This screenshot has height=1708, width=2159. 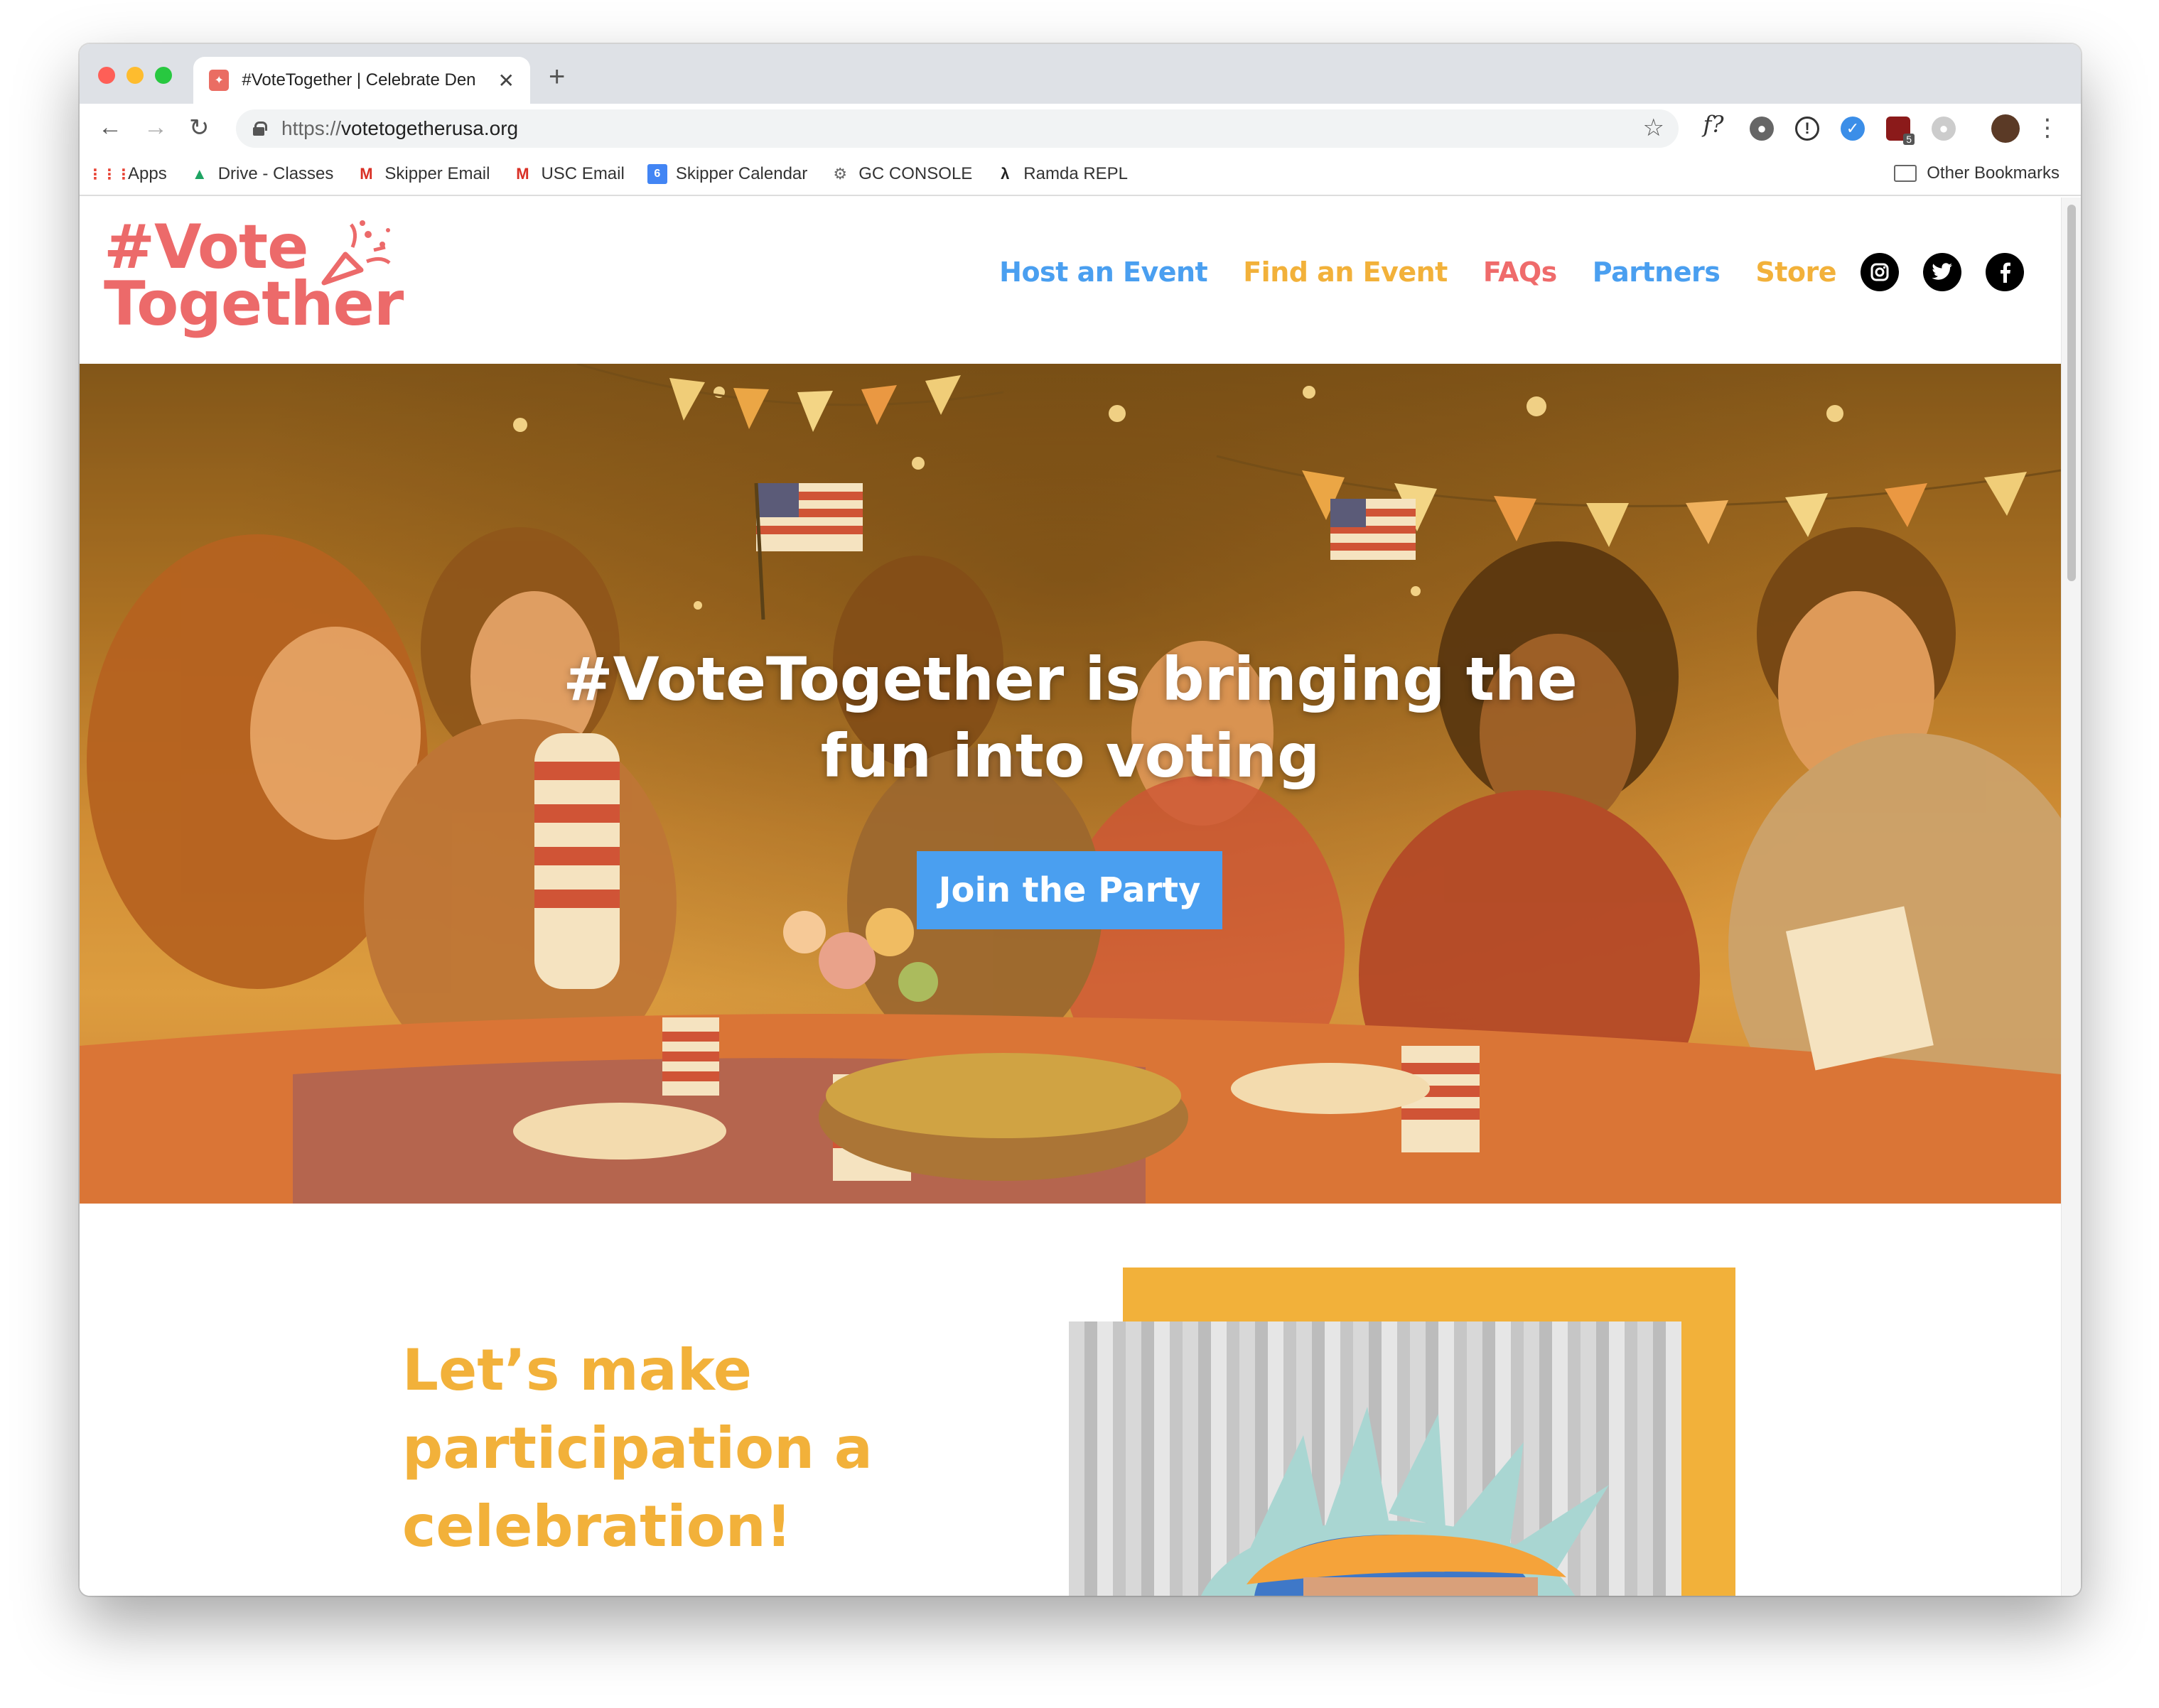 I want to click on url-host: votetogetherusa.org, so click(x=430, y=128).